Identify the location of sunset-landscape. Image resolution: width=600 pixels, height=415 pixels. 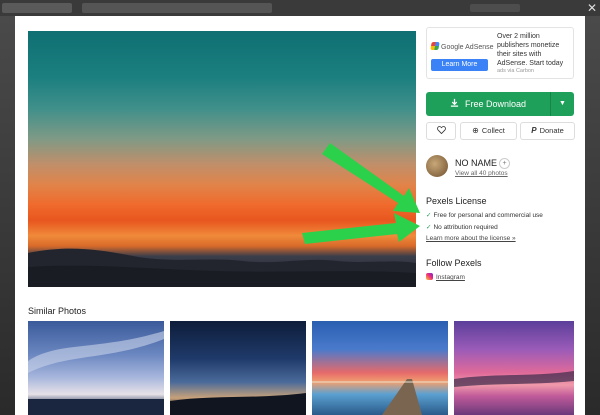
(222, 267).